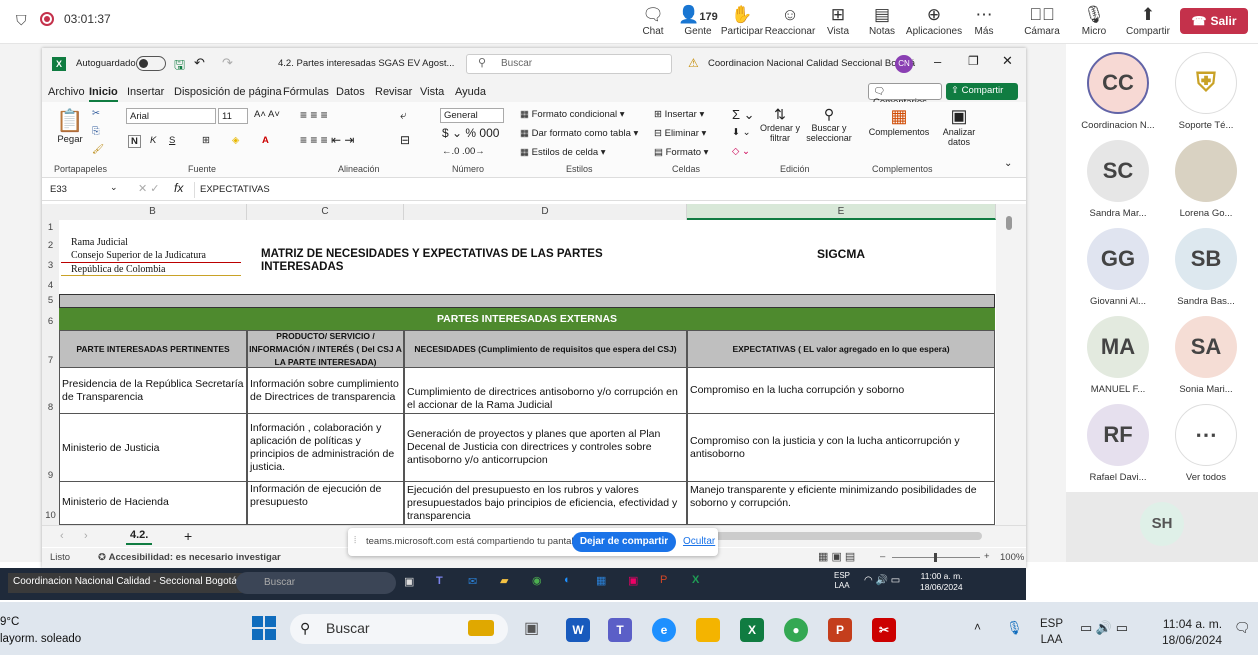  I want to click on addins-button: ▦ Complementos, so click(899, 121).